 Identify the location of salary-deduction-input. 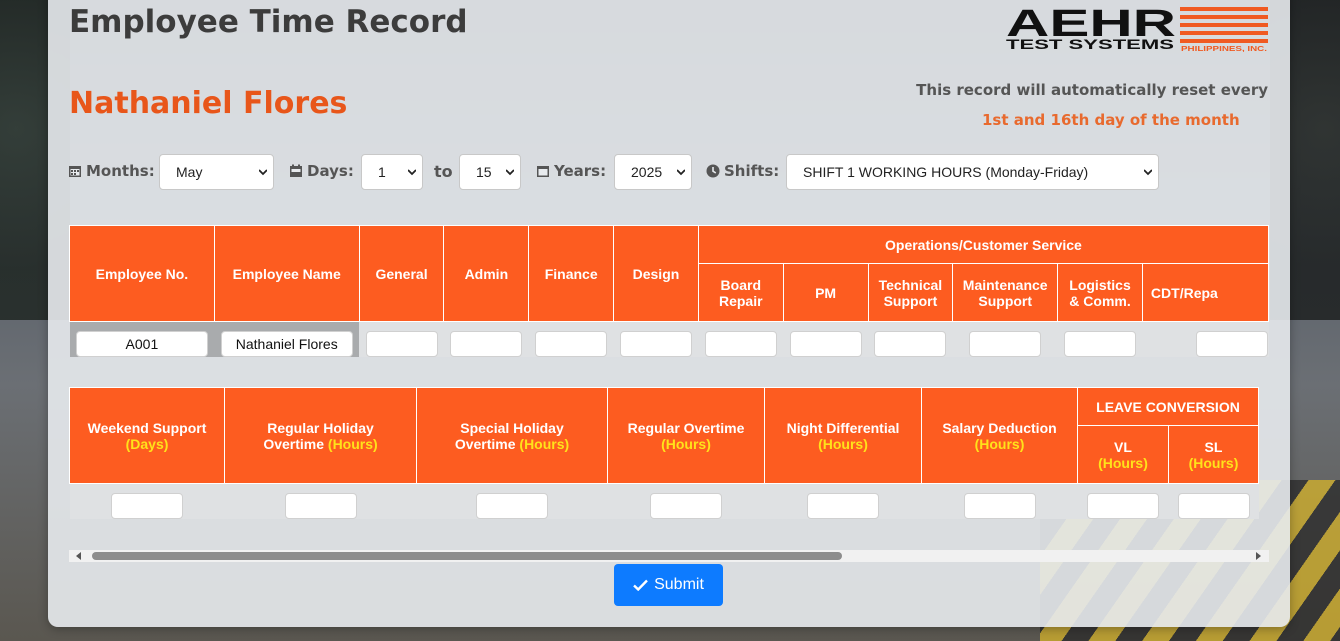
(999, 505).